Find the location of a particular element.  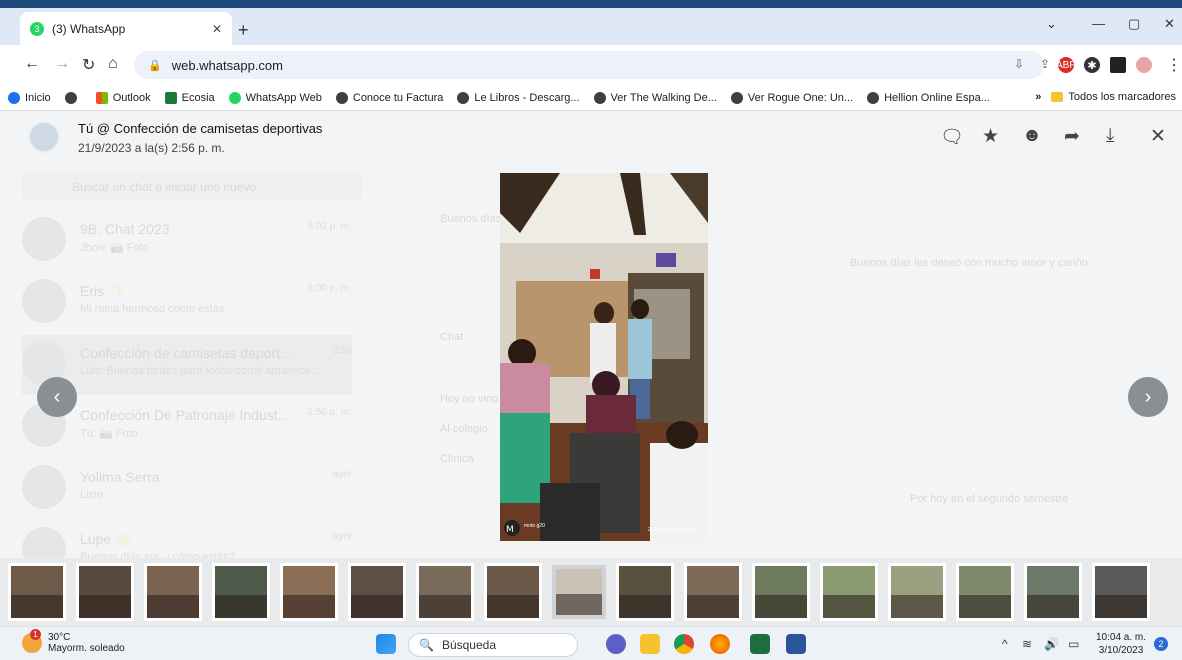

edge-icon is located at coordinates (14, 97).